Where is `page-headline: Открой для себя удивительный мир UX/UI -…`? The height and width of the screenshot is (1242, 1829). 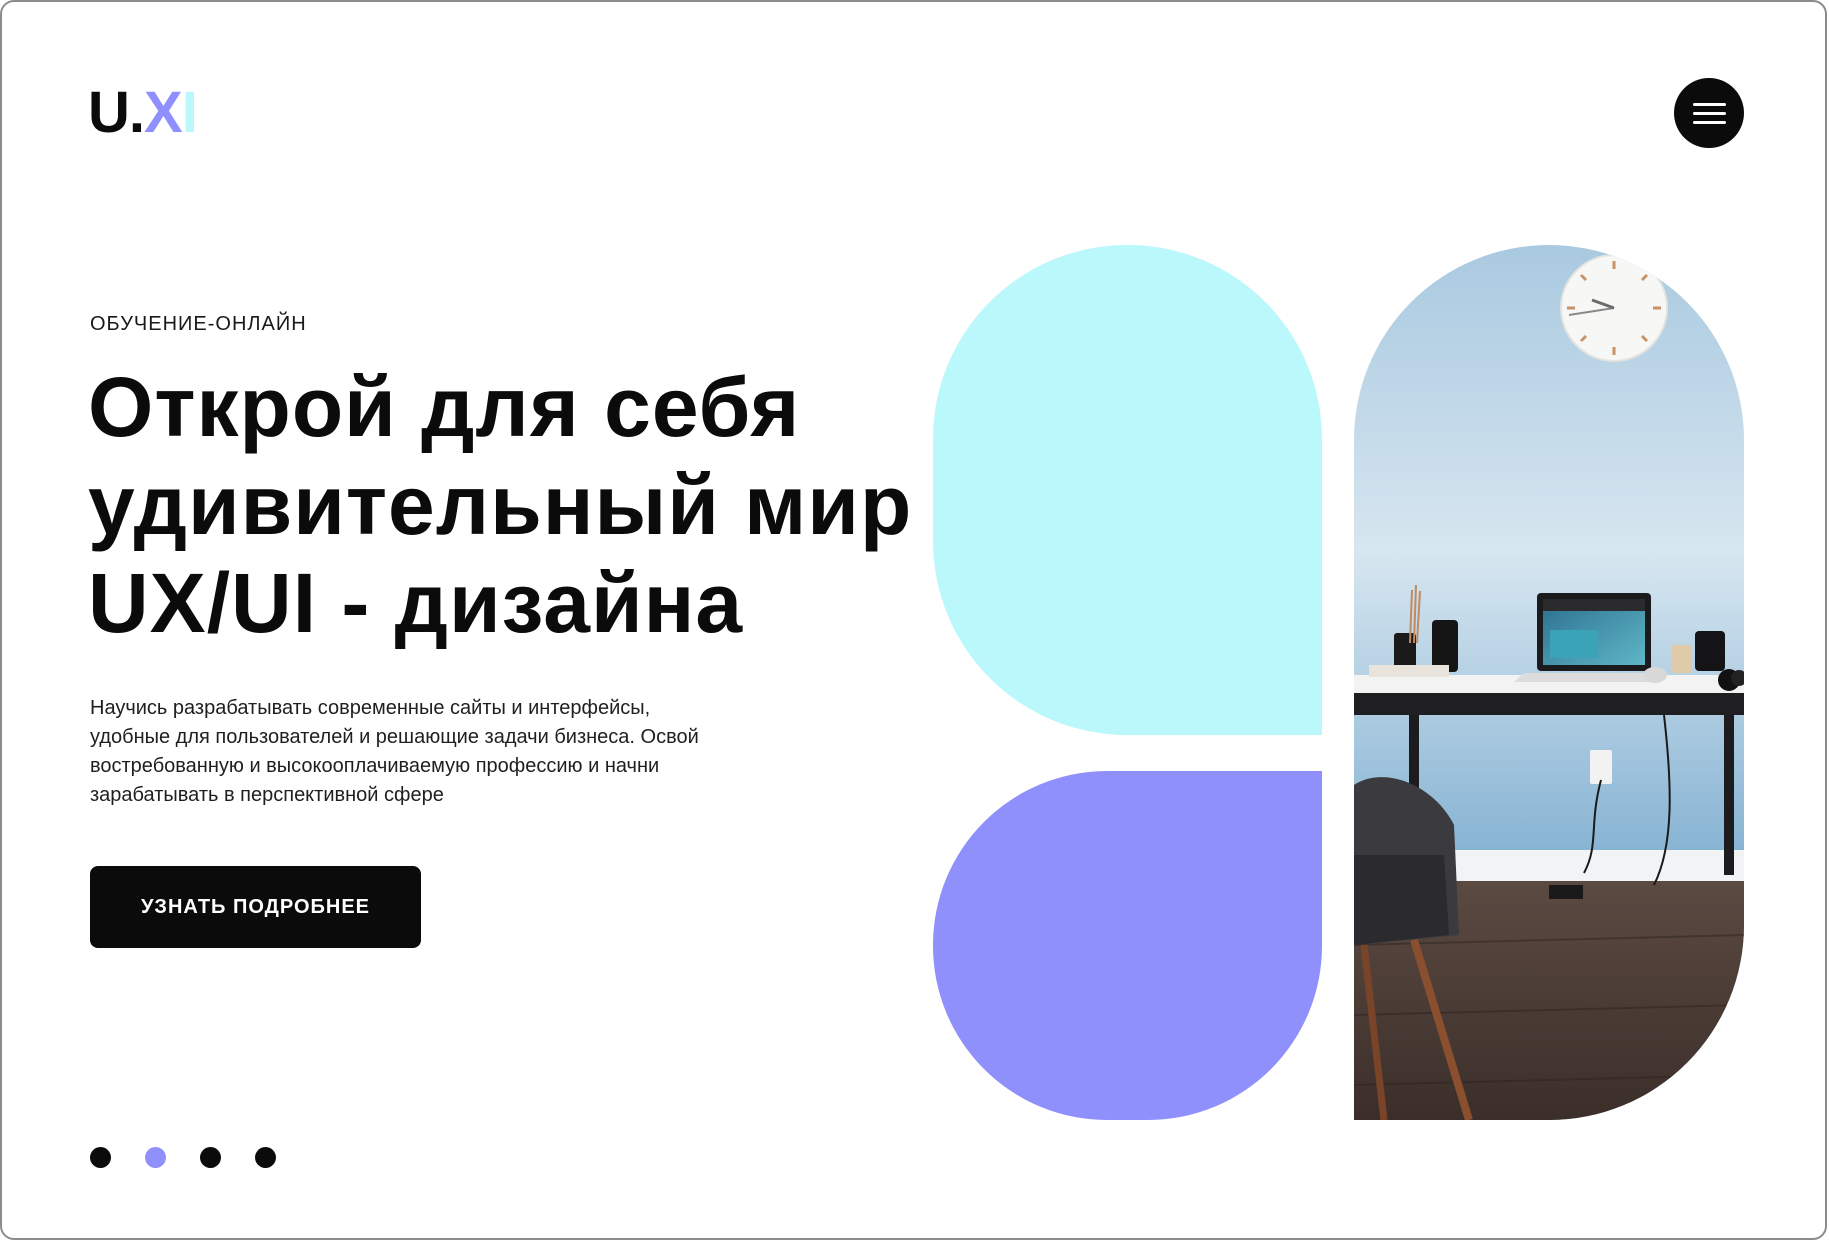
page-headline: Открой для себя удивительный мир UX/UI -… is located at coordinates (518, 505).